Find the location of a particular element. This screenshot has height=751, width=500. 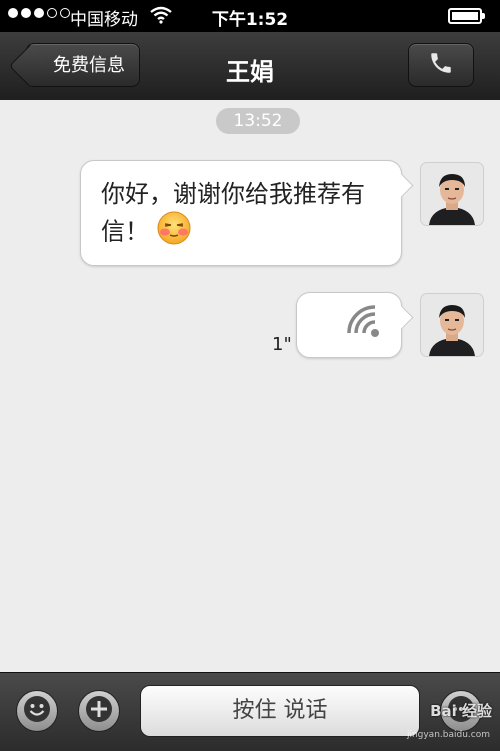

phone-icon is located at coordinates (441, 65).